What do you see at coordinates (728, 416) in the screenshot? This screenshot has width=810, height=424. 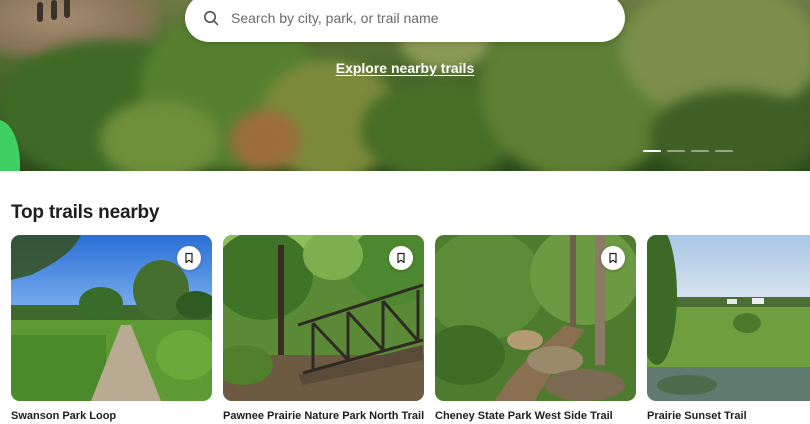 I see `trail-name: Prairie Sunset Trail` at bounding box center [728, 416].